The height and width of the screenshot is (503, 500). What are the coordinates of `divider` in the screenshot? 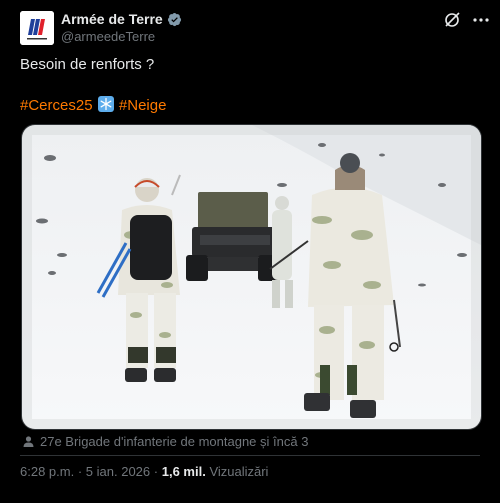 It's located at (250, 455).